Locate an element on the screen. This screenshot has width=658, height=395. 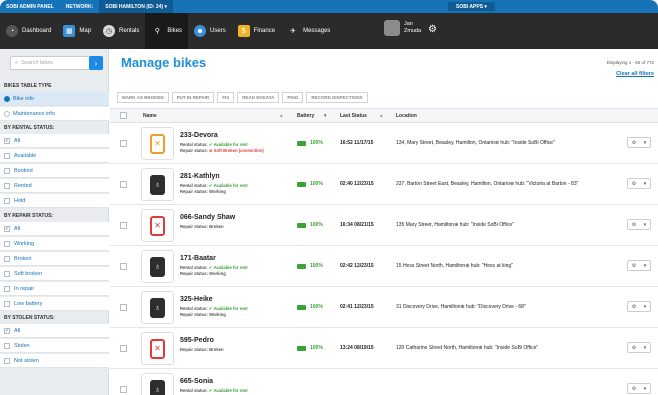
nav-messages: ✈ Messages is located at coordinates (308, 31).